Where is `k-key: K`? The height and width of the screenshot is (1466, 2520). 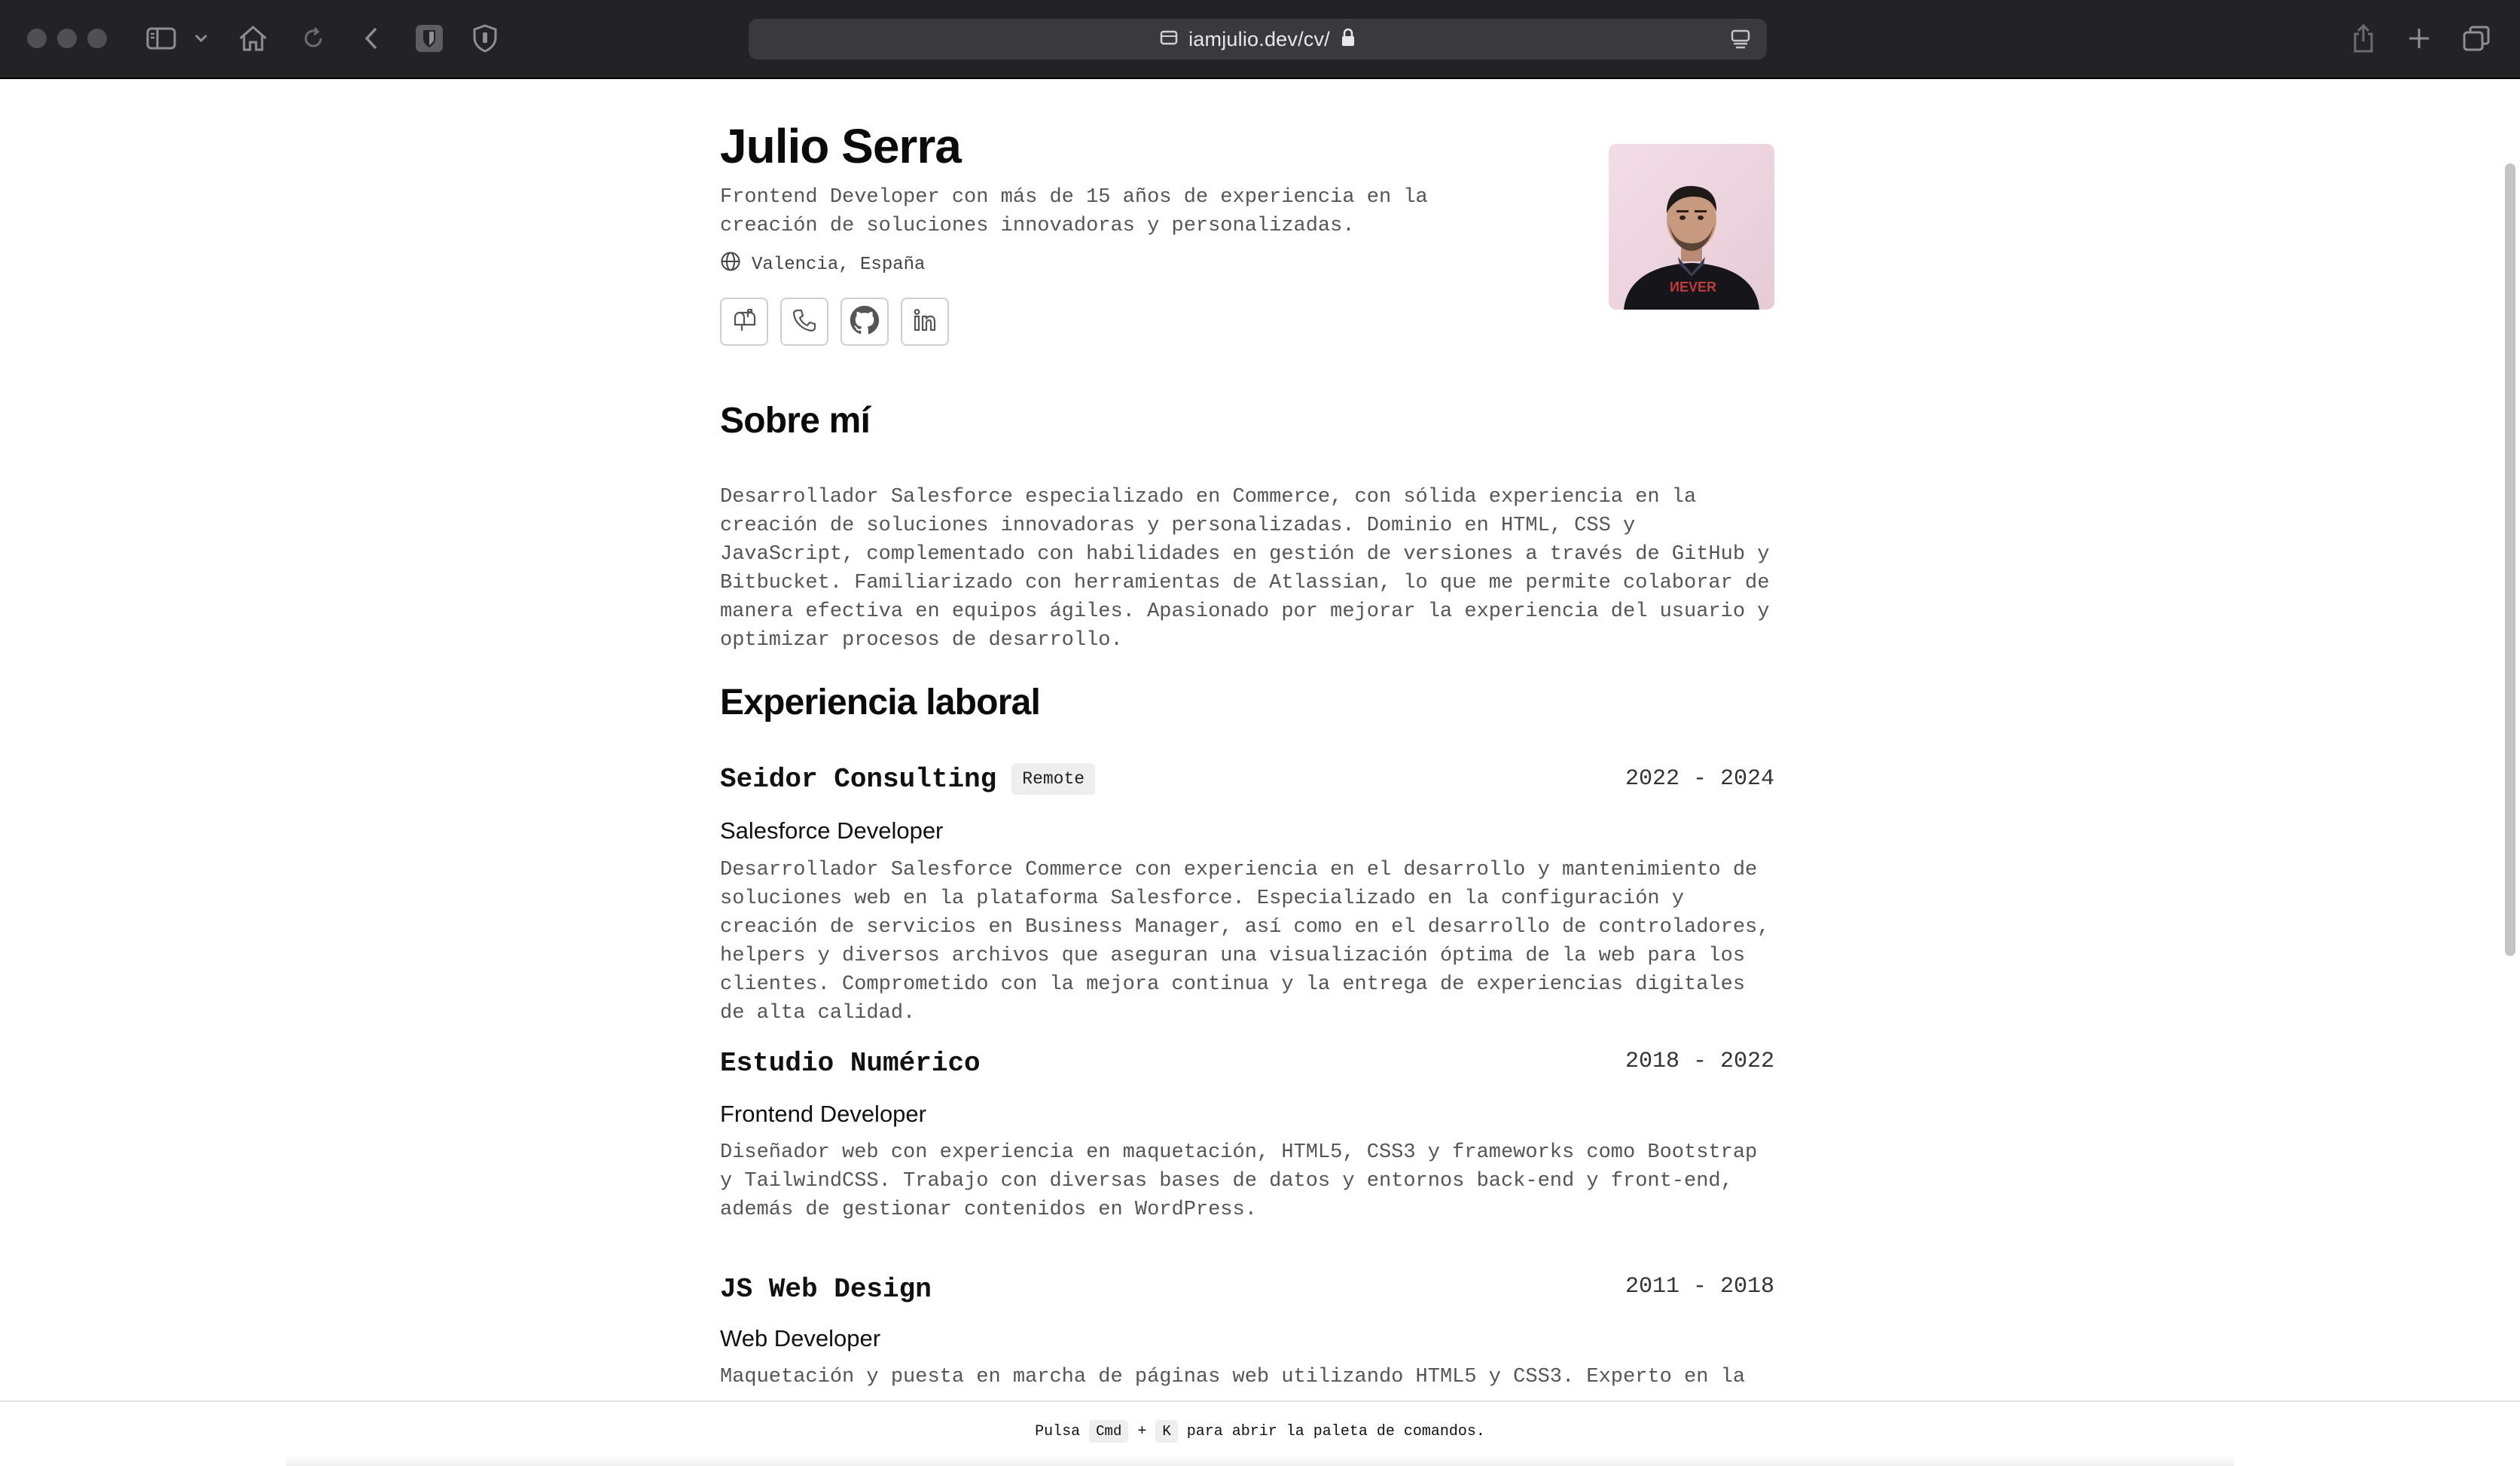 k-key: K is located at coordinates (1166, 1431).